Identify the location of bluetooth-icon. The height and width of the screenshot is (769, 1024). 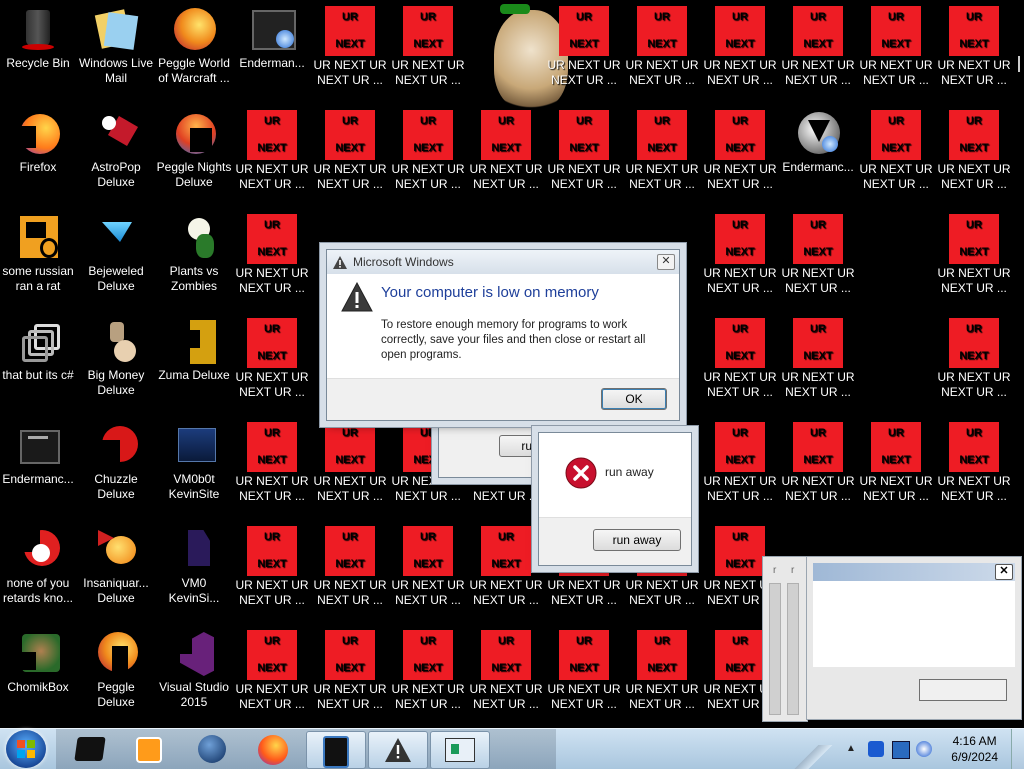
(876, 749).